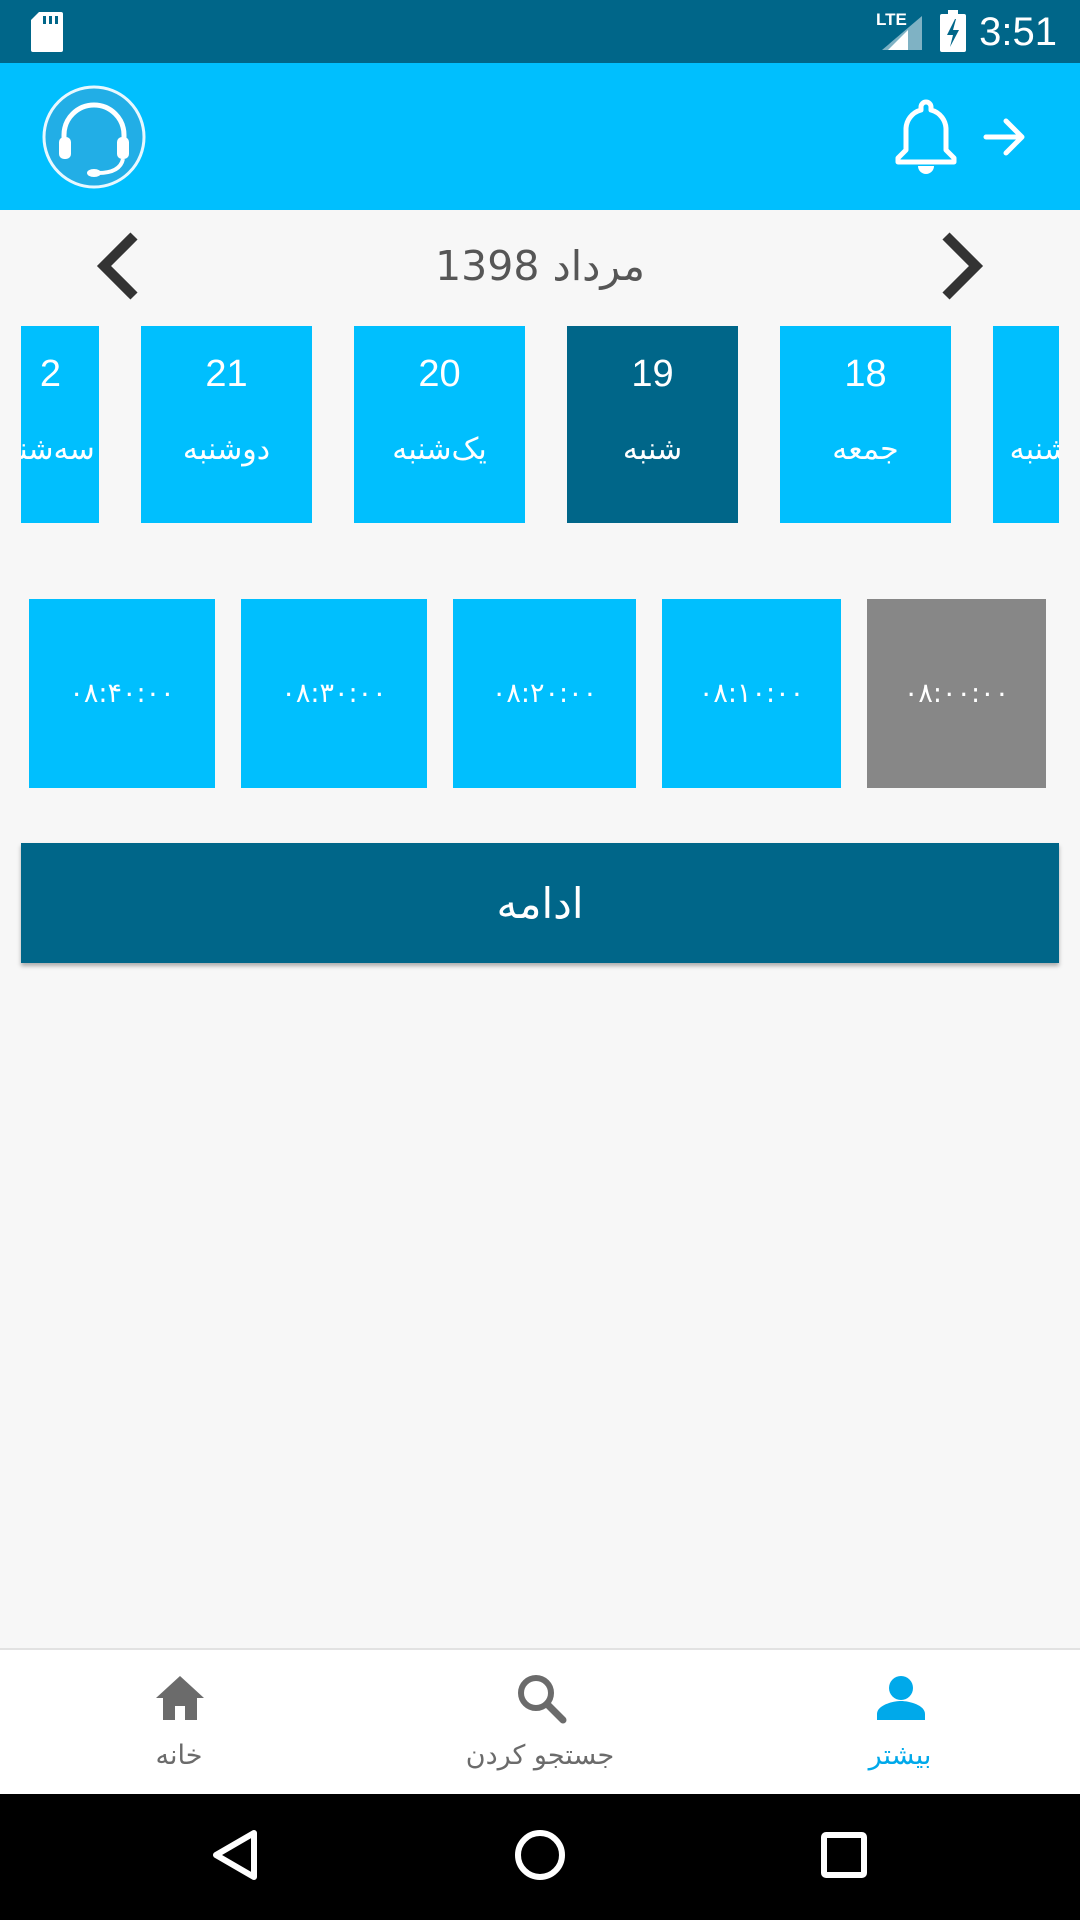  I want to click on sd-card-icon, so click(47, 32).